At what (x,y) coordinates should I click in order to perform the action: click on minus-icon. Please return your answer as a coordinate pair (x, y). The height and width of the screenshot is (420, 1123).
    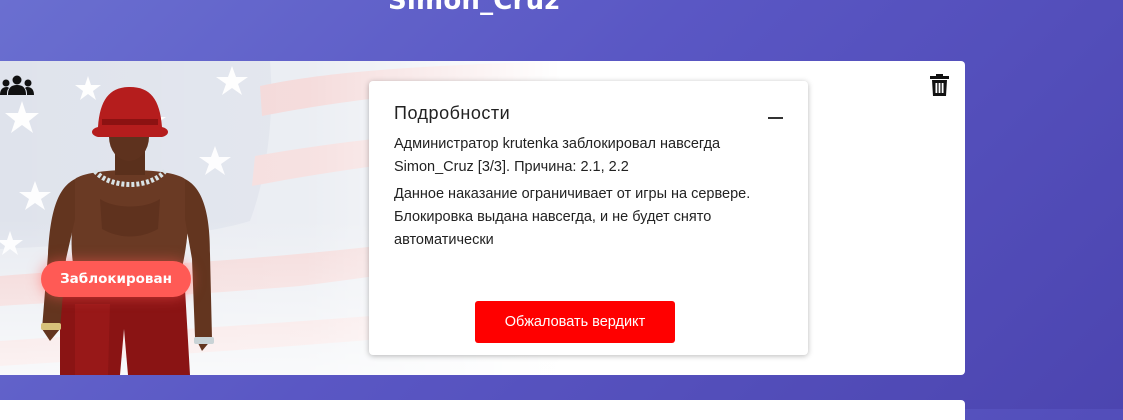
    Looking at the image, I should click on (775, 118).